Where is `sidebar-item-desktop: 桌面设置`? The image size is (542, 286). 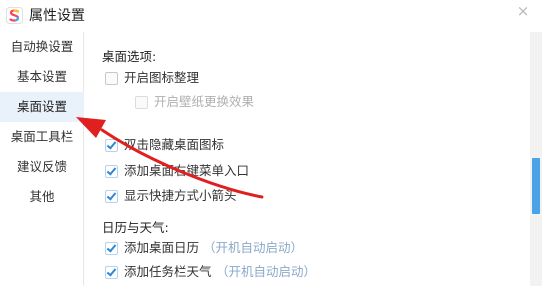 sidebar-item-desktop: 桌面设置 is located at coordinates (42, 107).